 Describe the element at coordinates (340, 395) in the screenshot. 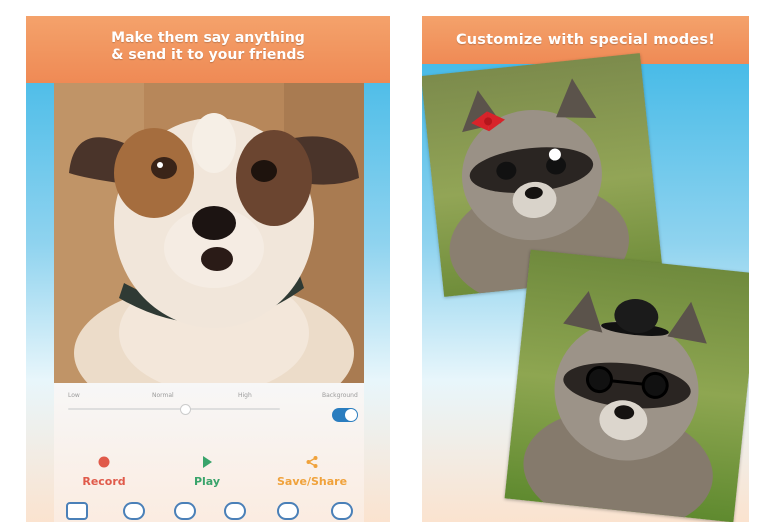

I see `background-label: Background` at that location.